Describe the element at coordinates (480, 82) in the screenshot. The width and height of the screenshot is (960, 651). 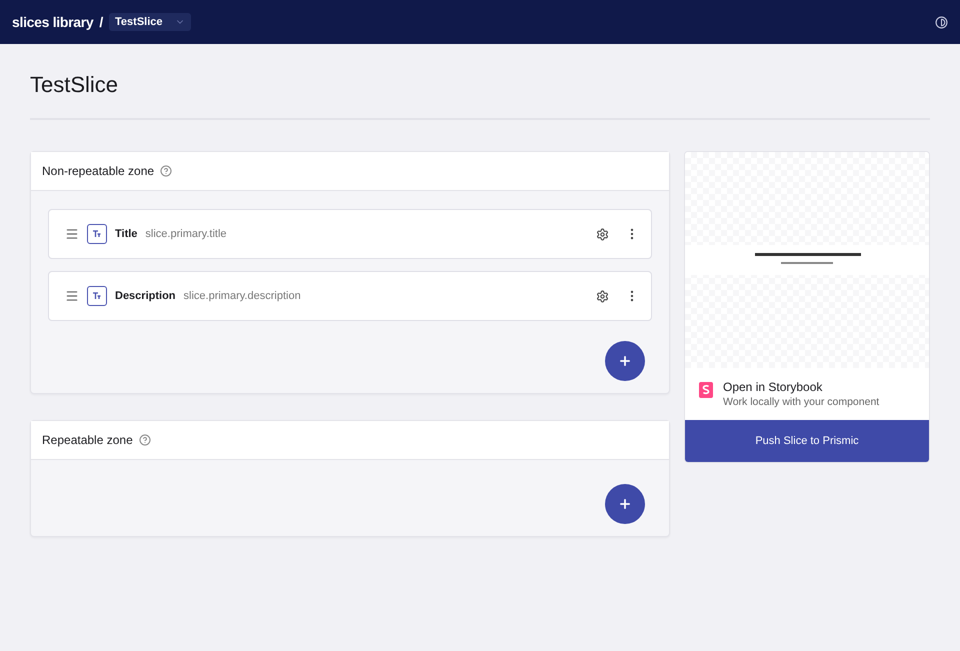
I see `page-title: TestSlice` at that location.